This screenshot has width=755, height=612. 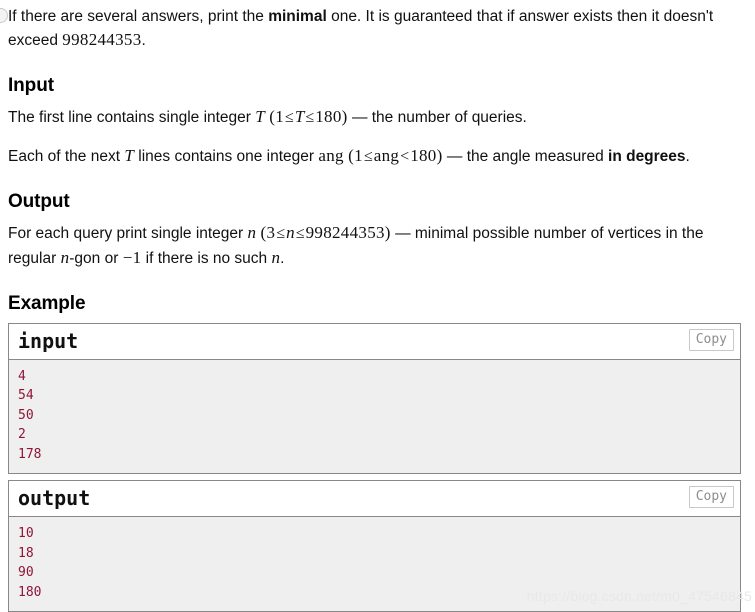 I want to click on input-line1-text-b: the number of queries., so click(x=447, y=117).